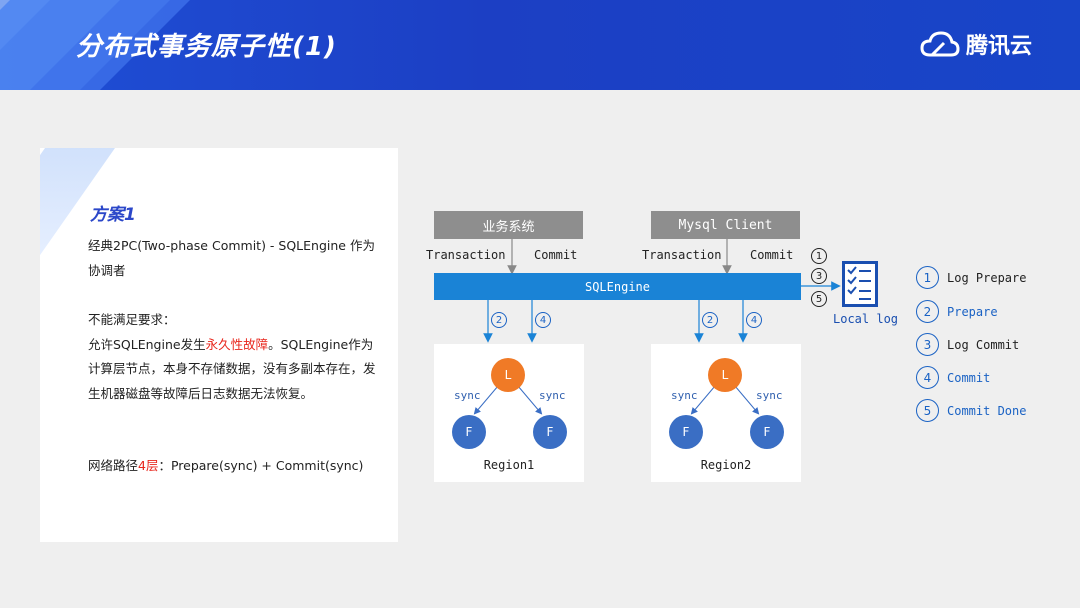 This screenshot has height=608, width=1080. What do you see at coordinates (508, 225) in the screenshot?
I see `business-system-box: 业务系统` at bounding box center [508, 225].